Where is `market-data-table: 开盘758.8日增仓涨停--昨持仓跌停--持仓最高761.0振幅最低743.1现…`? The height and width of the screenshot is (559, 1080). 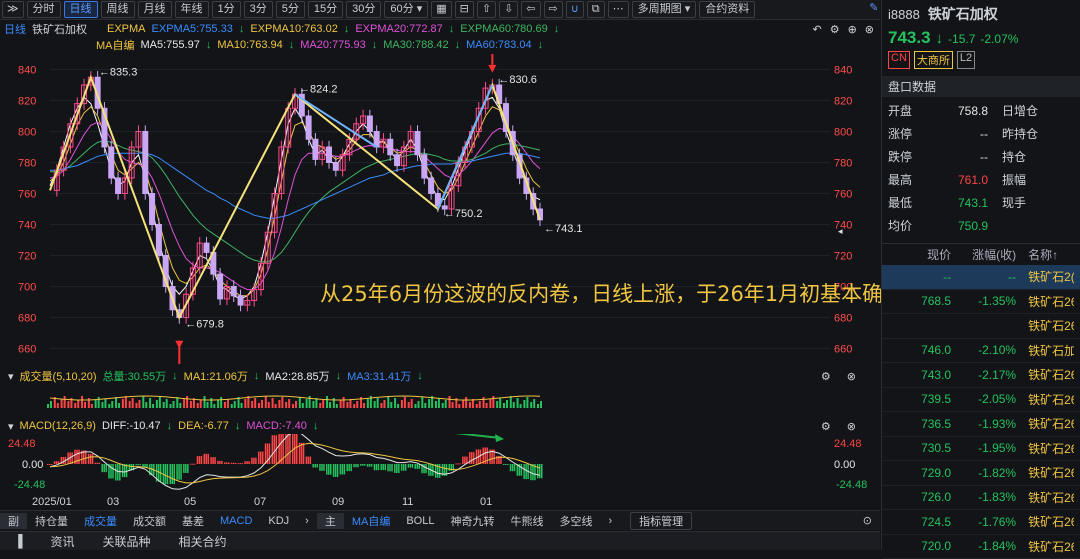 market-data-table: 开盘758.8日增仓涨停--昨持仓跌停--持仓最高761.0振幅最低743.1现… is located at coordinates (981, 168).